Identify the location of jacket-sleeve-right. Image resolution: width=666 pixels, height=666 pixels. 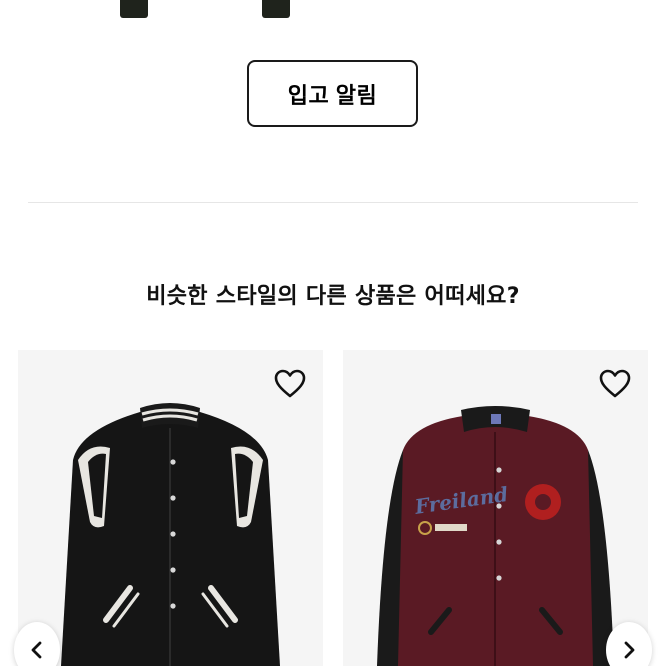
(276, 9).